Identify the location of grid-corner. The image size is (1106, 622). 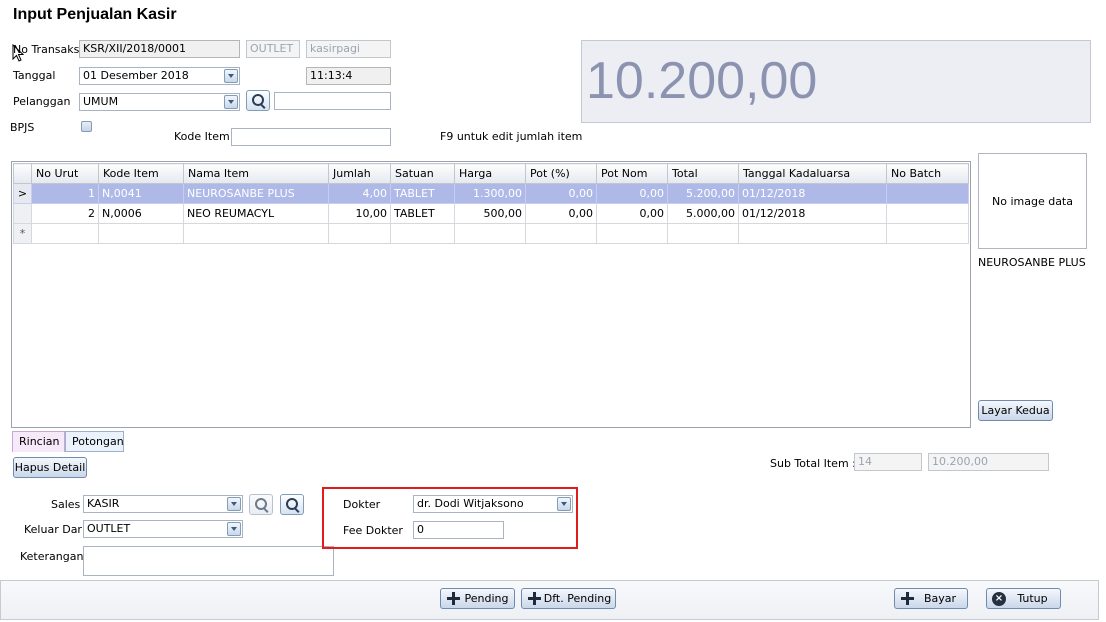
(22, 173).